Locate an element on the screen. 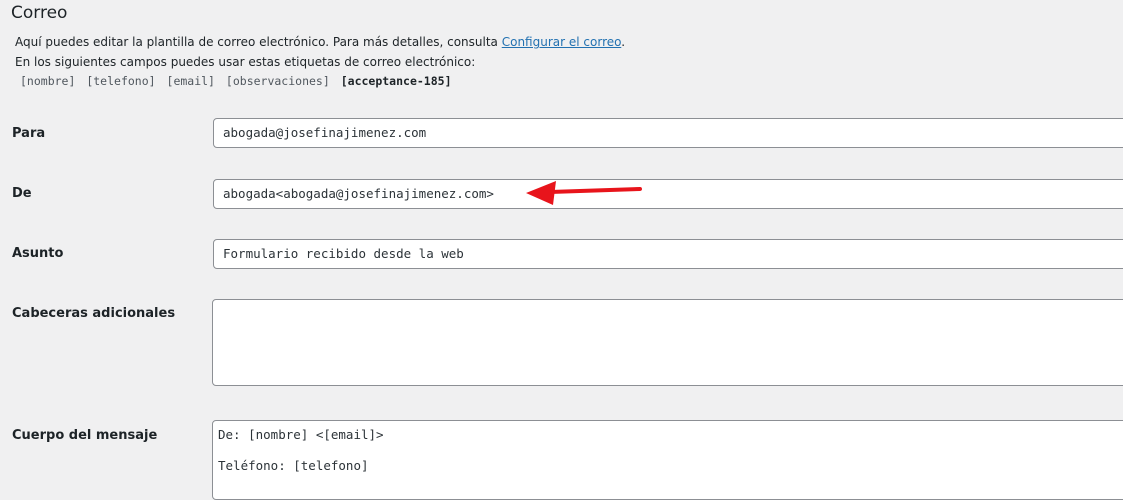  mail-tag-email: [email] is located at coordinates (190, 81).